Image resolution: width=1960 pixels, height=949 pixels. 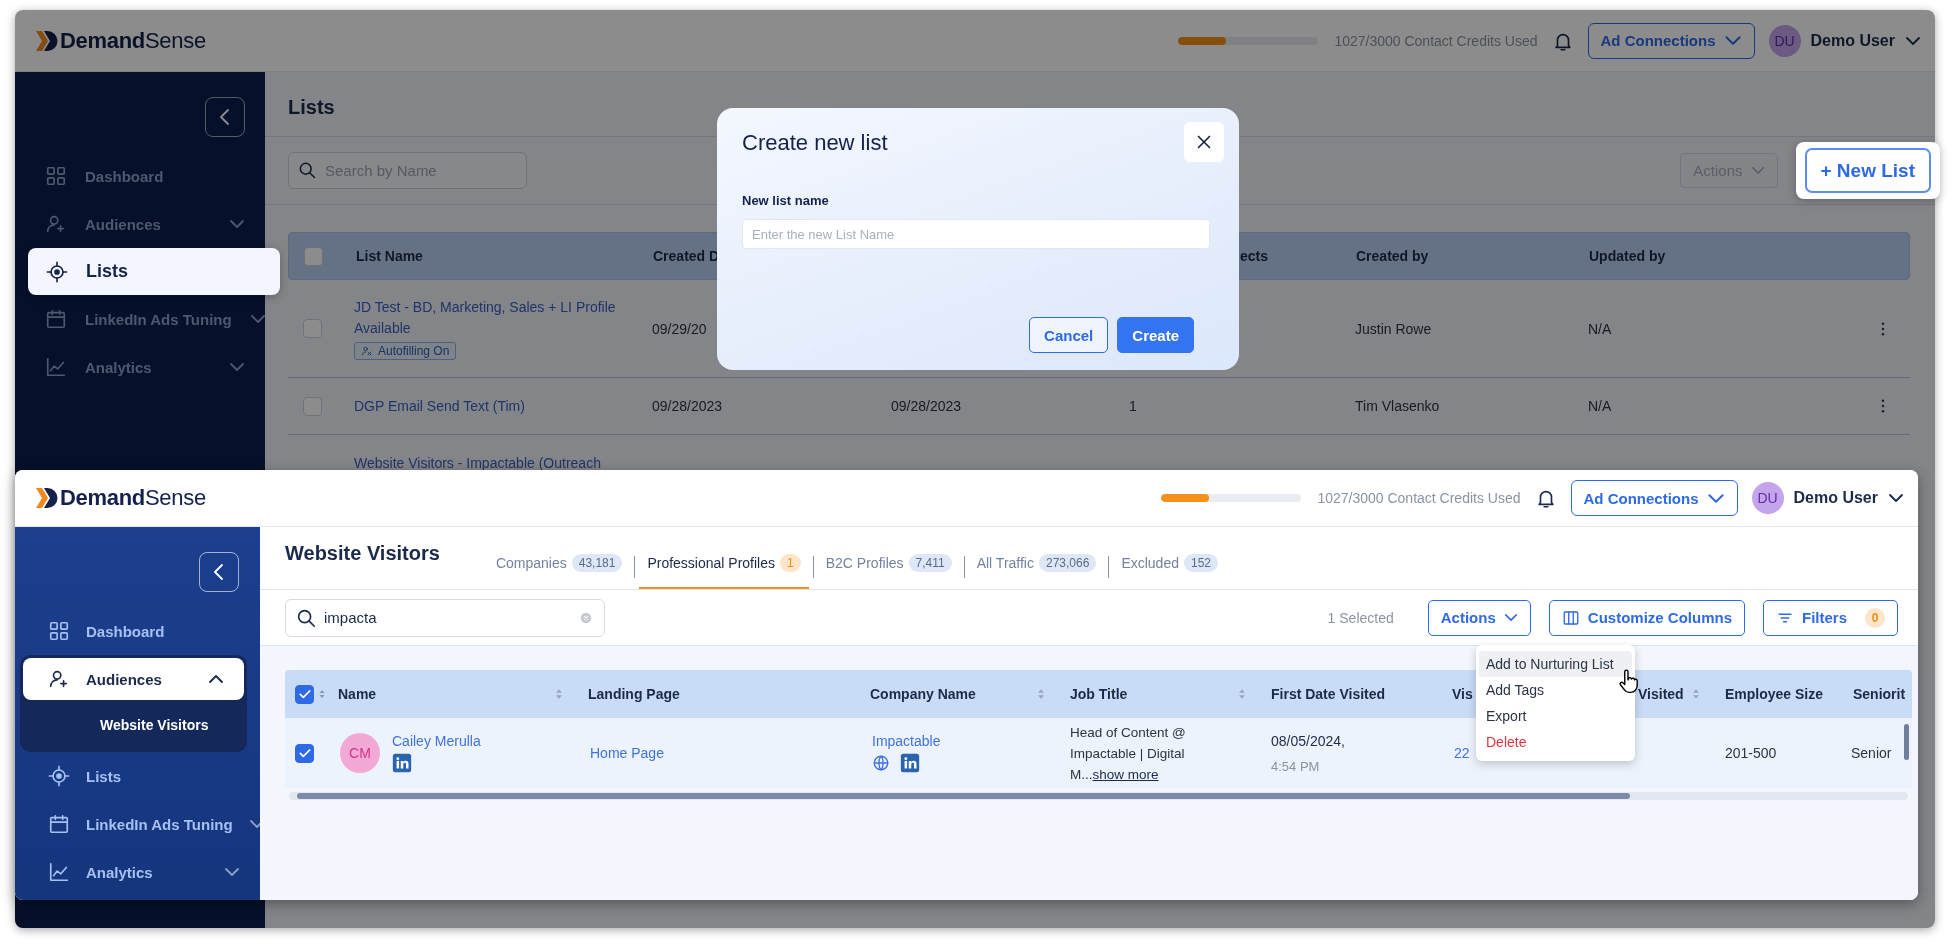 I want to click on list-name-field: Enter the new List Name, so click(x=976, y=234).